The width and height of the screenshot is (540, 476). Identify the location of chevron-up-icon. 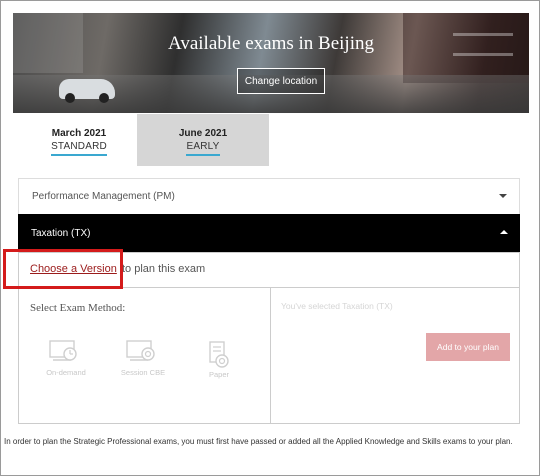
(504, 232).